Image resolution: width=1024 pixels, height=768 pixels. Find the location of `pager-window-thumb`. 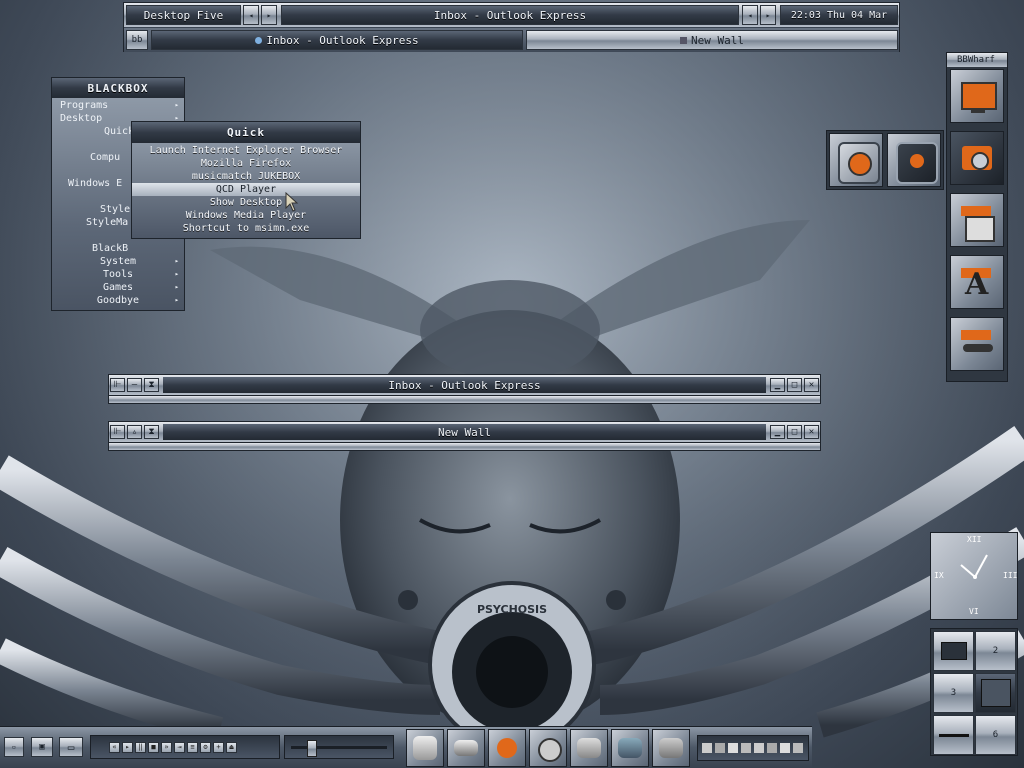

pager-window-thumb is located at coordinates (995, 693).